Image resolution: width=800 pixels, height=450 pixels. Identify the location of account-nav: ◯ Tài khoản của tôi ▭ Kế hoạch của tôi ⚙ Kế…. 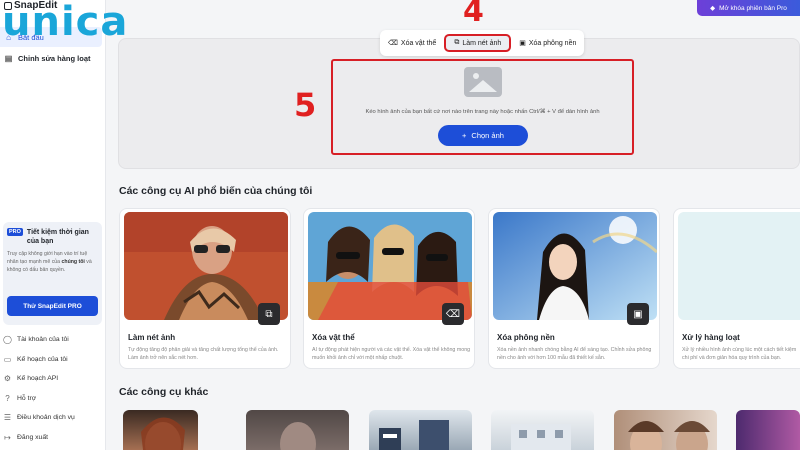
(53, 388).